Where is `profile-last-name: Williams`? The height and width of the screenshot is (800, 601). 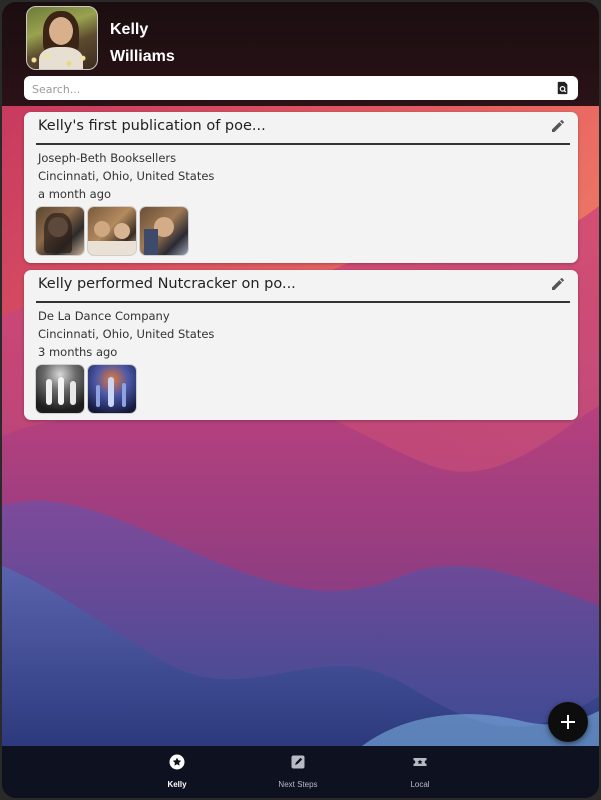
profile-last-name: Williams is located at coordinates (142, 56).